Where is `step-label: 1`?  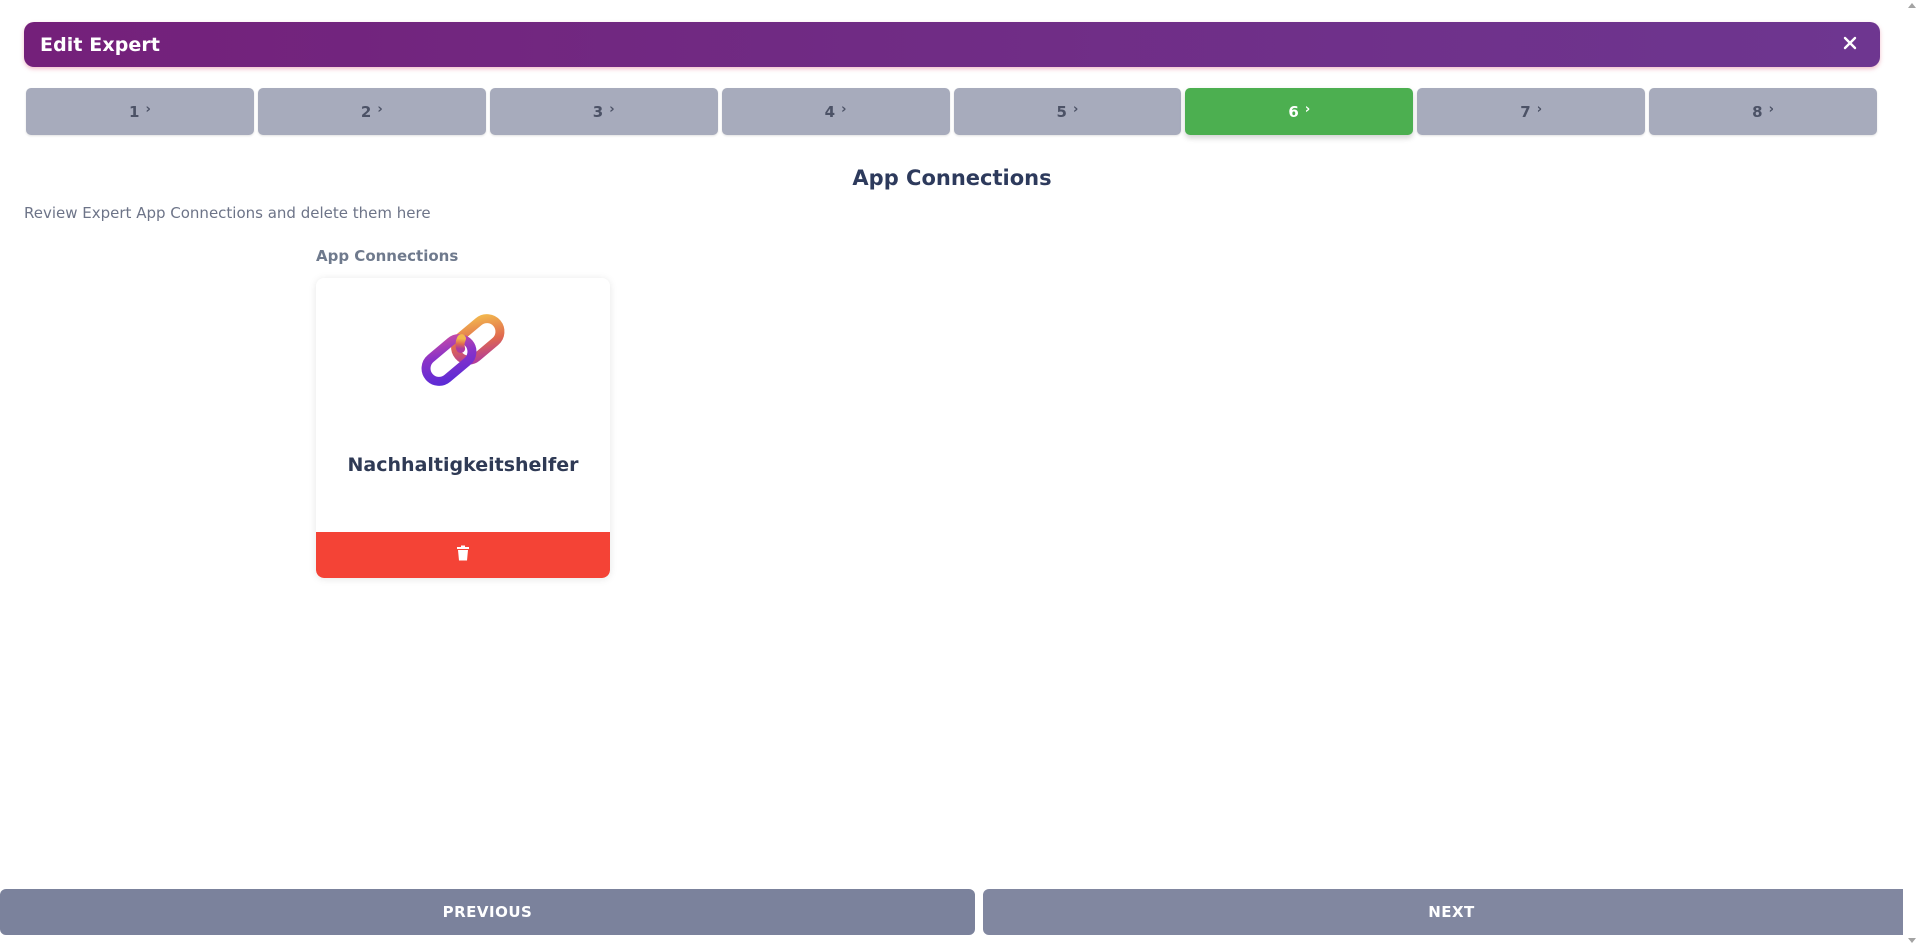
step-label: 1 is located at coordinates (134, 111).